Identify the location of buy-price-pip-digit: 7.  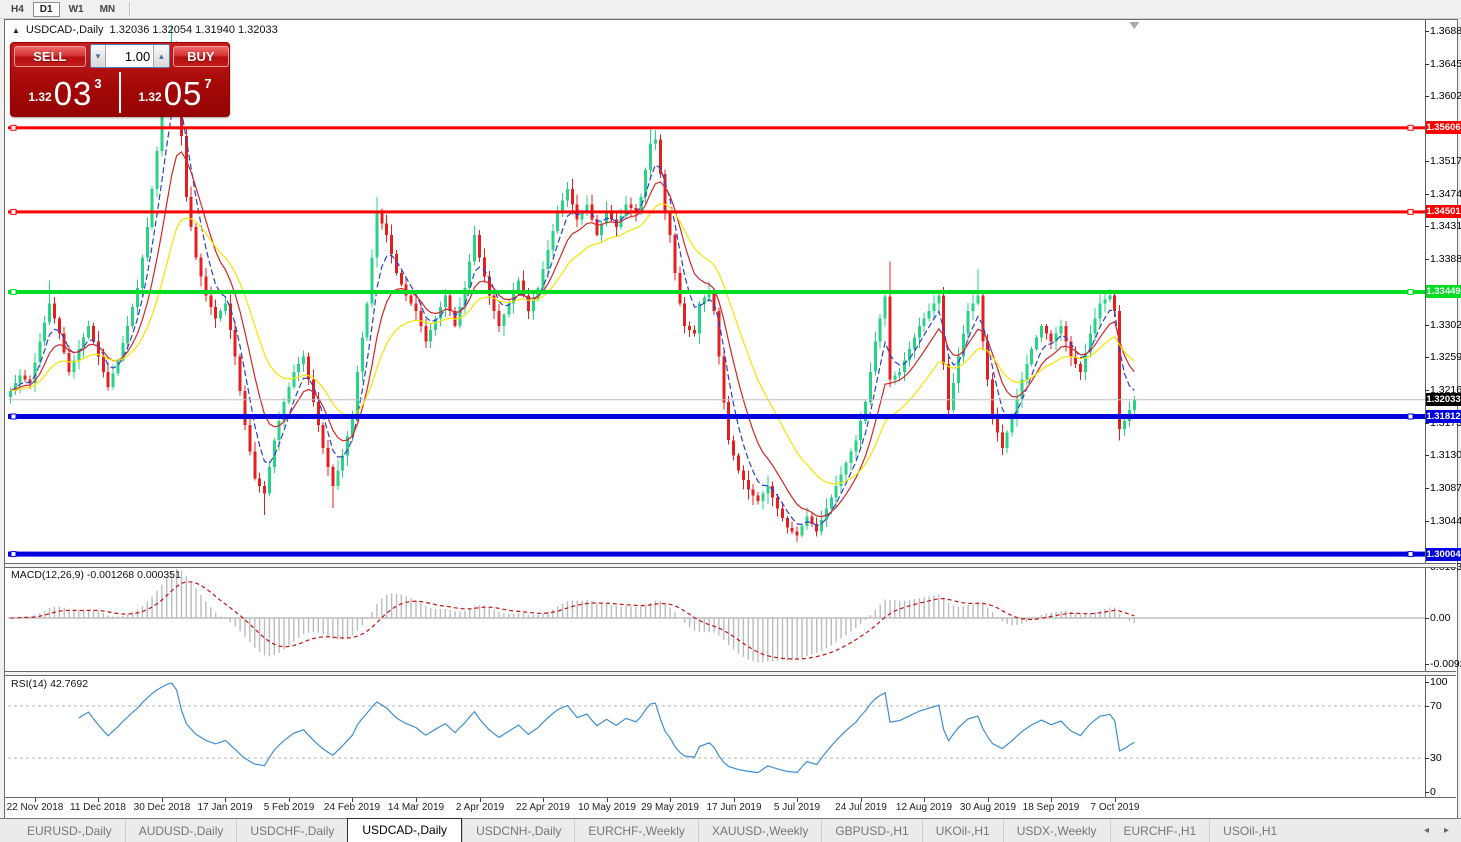
(208, 83).